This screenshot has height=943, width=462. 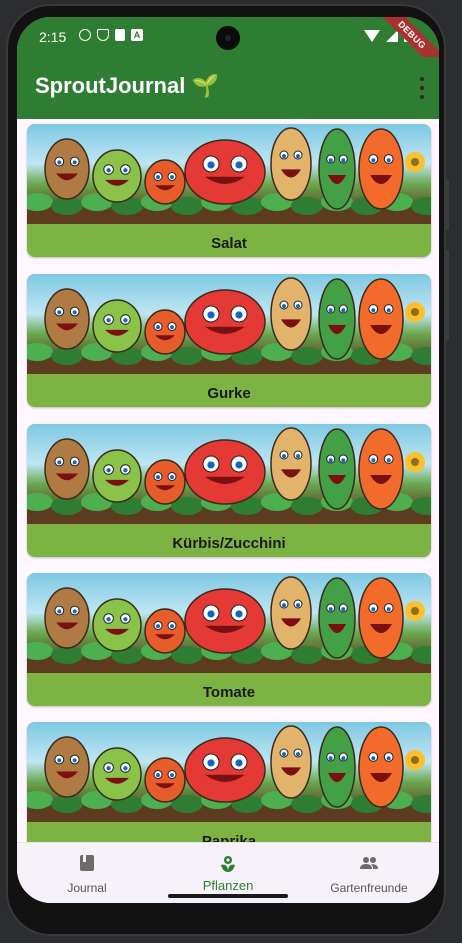 What do you see at coordinates (447, 205) in the screenshot?
I see `volume-button` at bounding box center [447, 205].